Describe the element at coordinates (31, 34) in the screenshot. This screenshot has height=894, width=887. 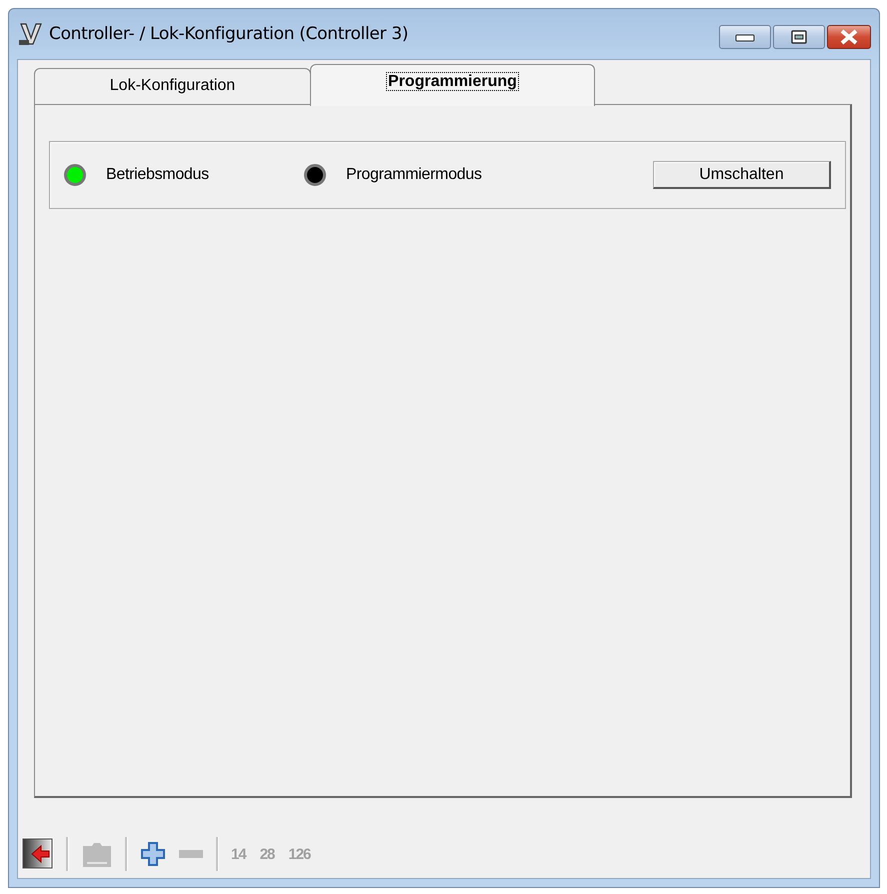
I see `app-icon` at that location.